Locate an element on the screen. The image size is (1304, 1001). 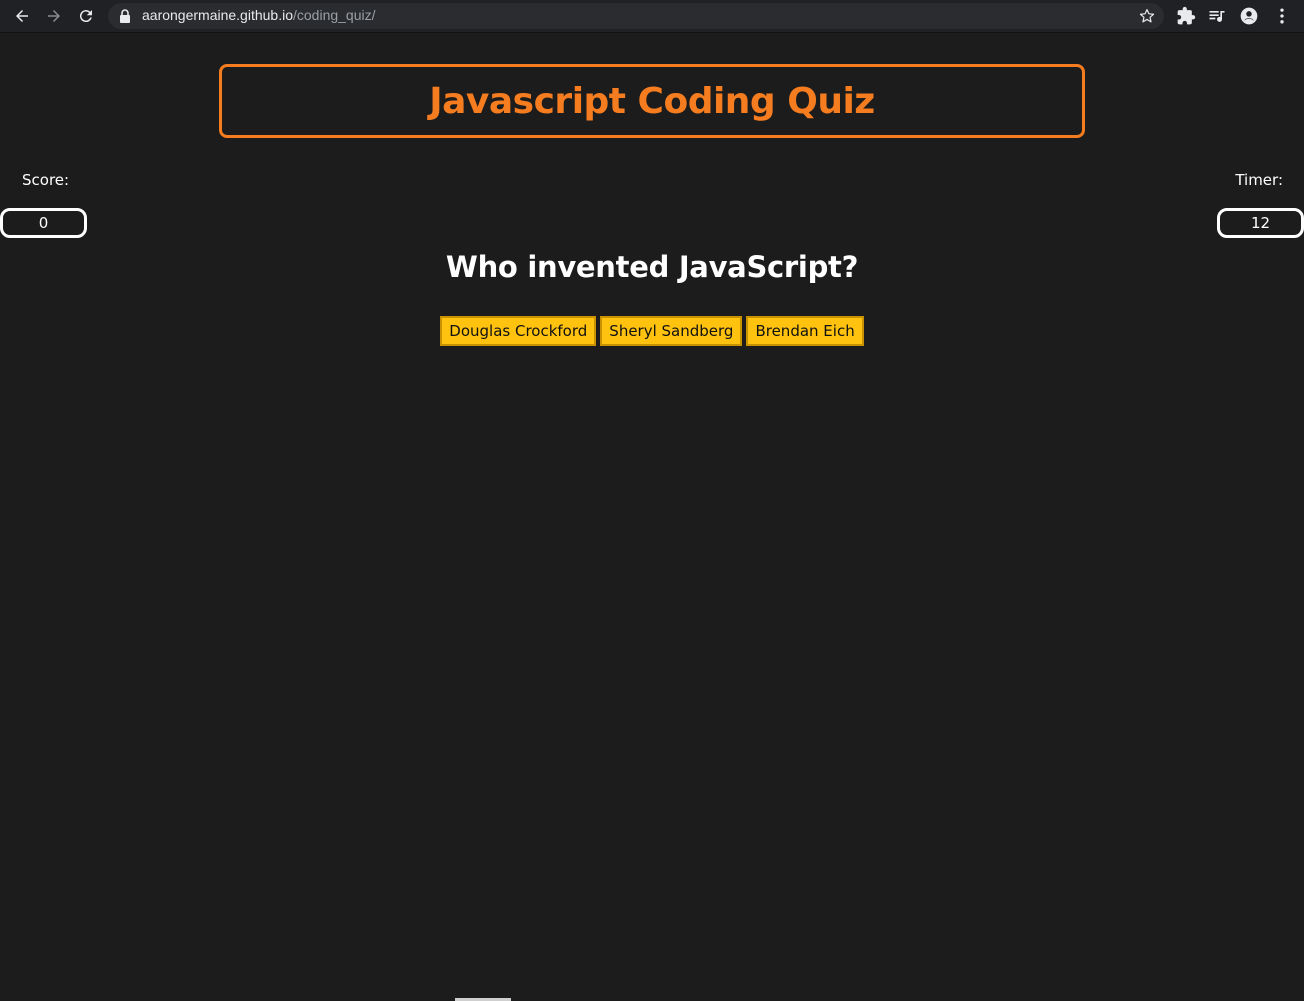
question-text: Who invented JavaScript? is located at coordinates (652, 267).